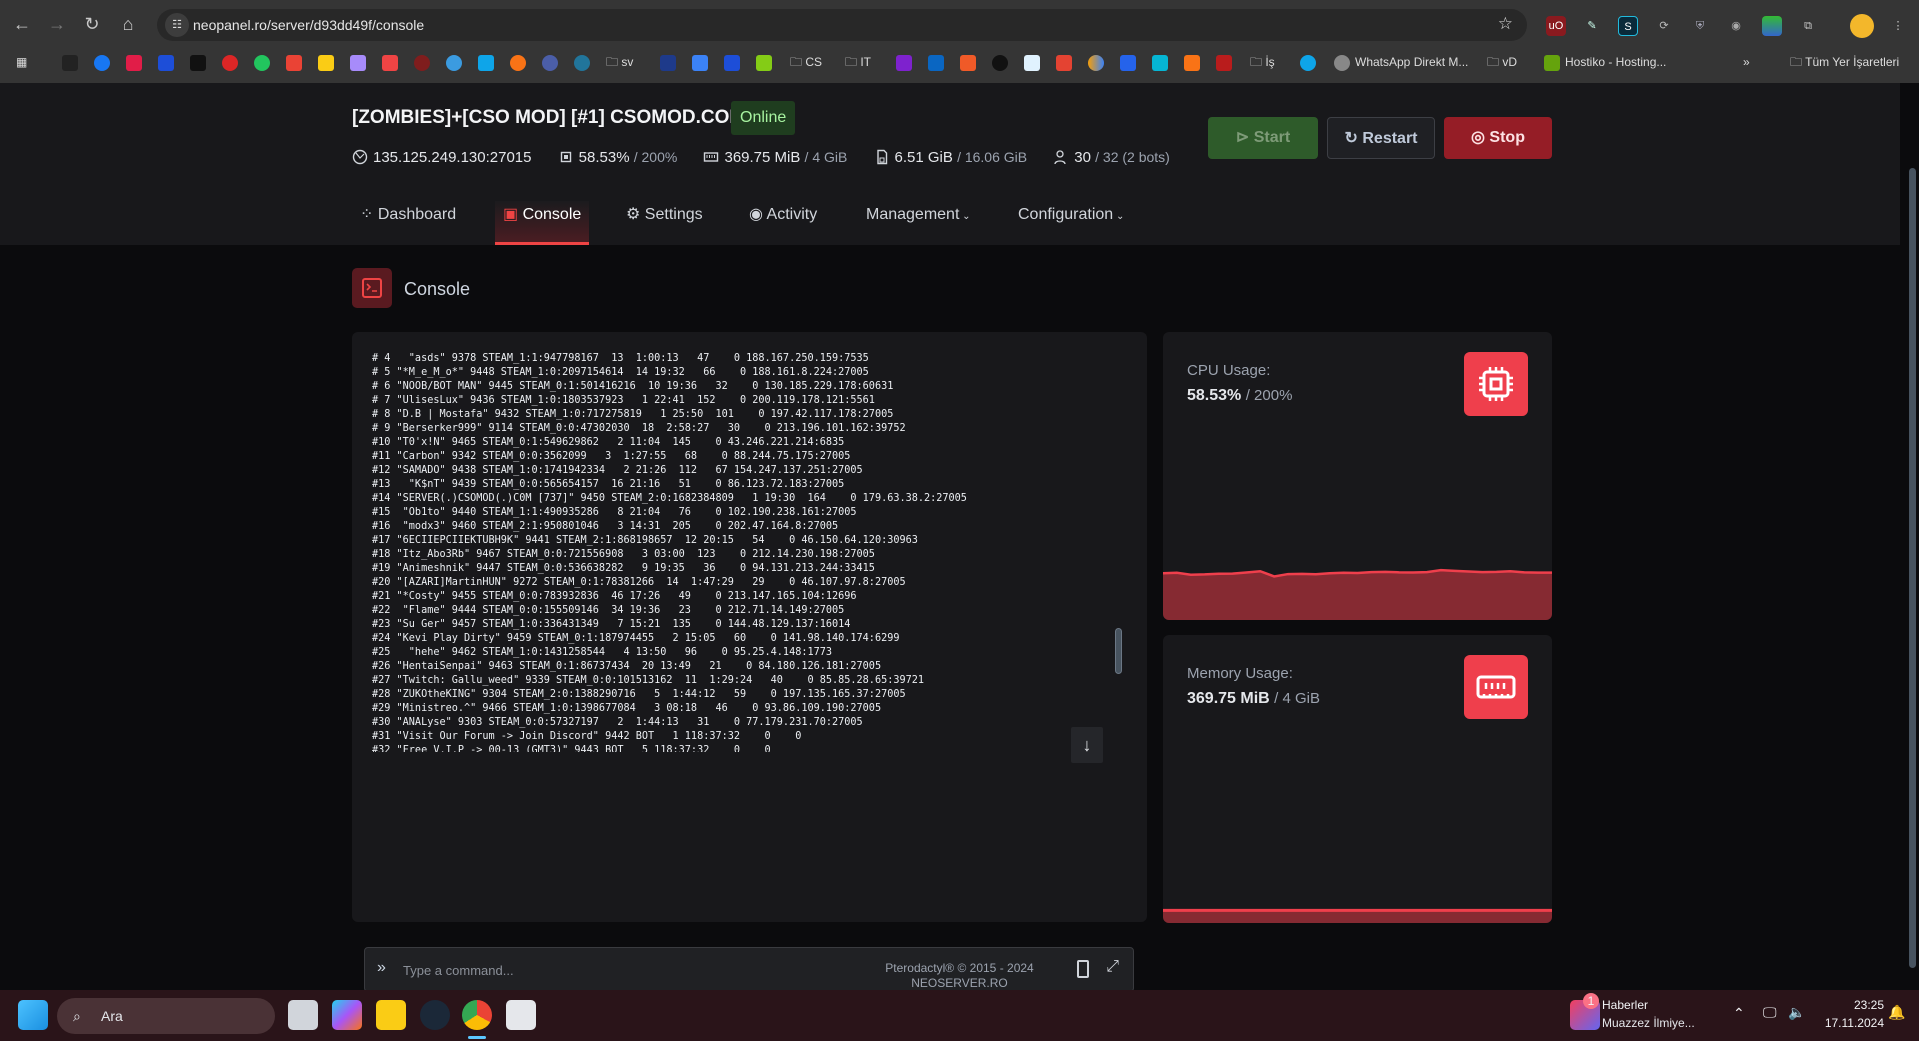 The width and height of the screenshot is (1919, 1041). What do you see at coordinates (1862, 26) in the screenshot?
I see `profile-avatar` at bounding box center [1862, 26].